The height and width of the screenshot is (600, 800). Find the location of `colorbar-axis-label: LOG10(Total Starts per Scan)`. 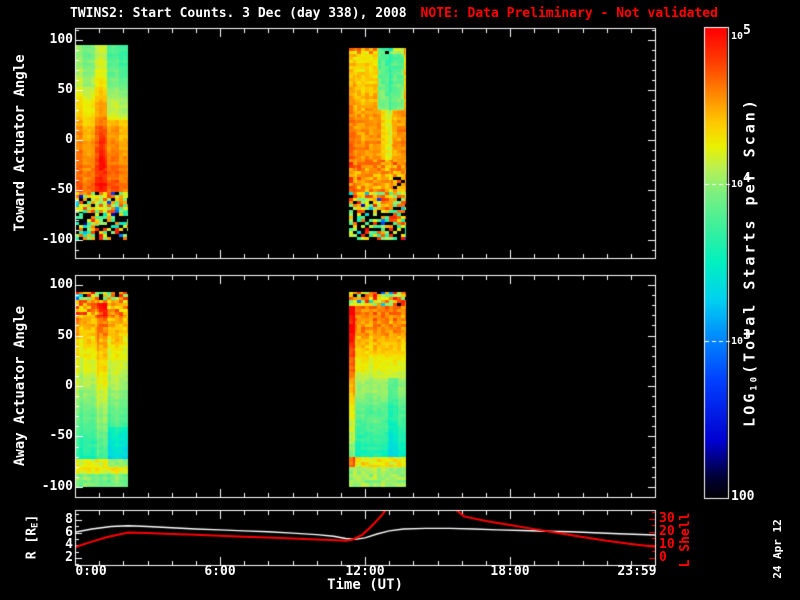

colorbar-axis-label: LOG10(Total Starts per Scan) is located at coordinates (751, 262).